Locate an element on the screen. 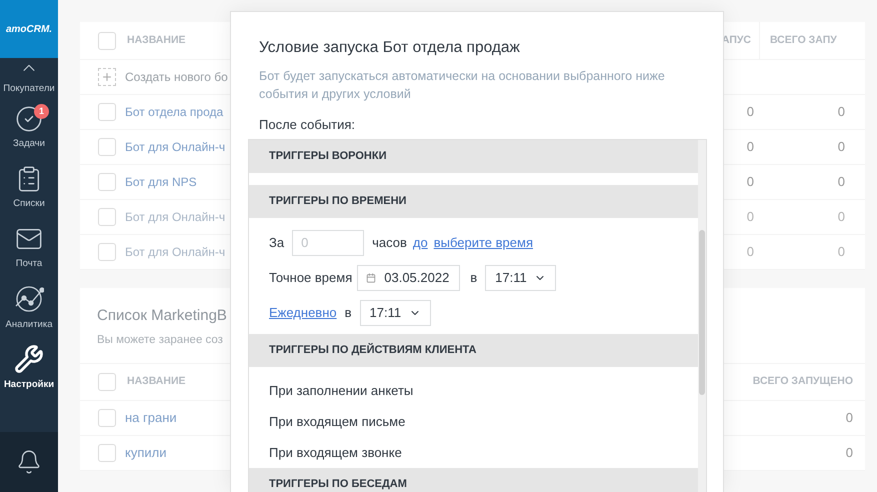 This screenshot has width=877, height=492. event-label: После события: is located at coordinates (307, 125).